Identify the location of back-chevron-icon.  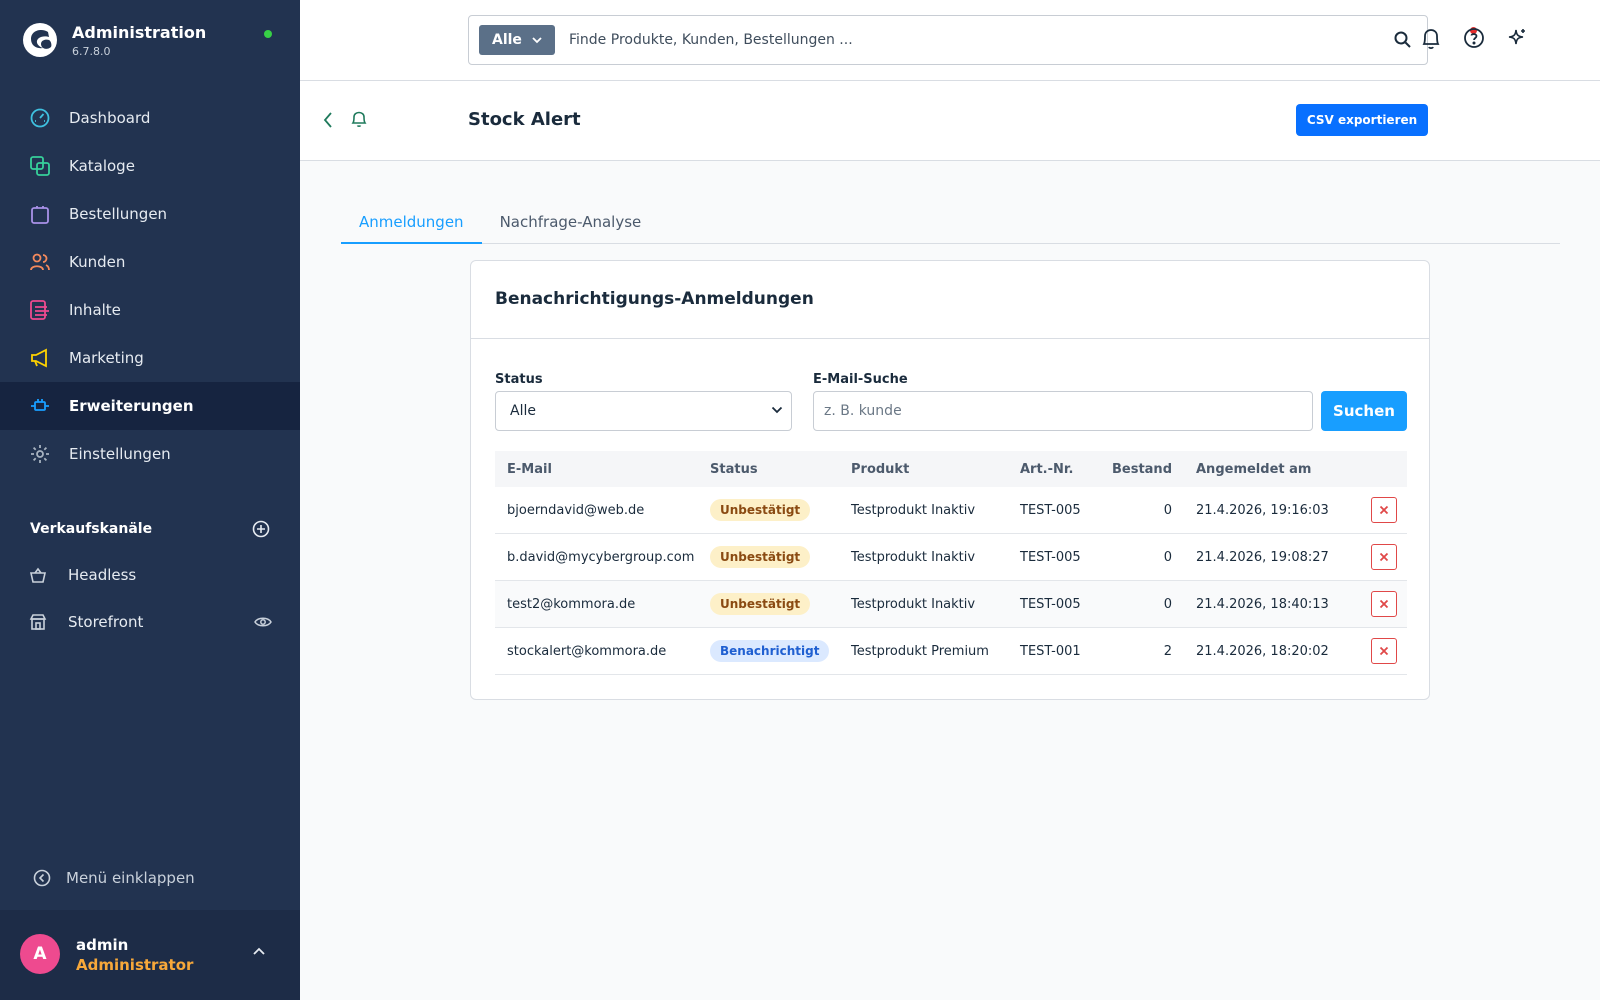
(328, 120).